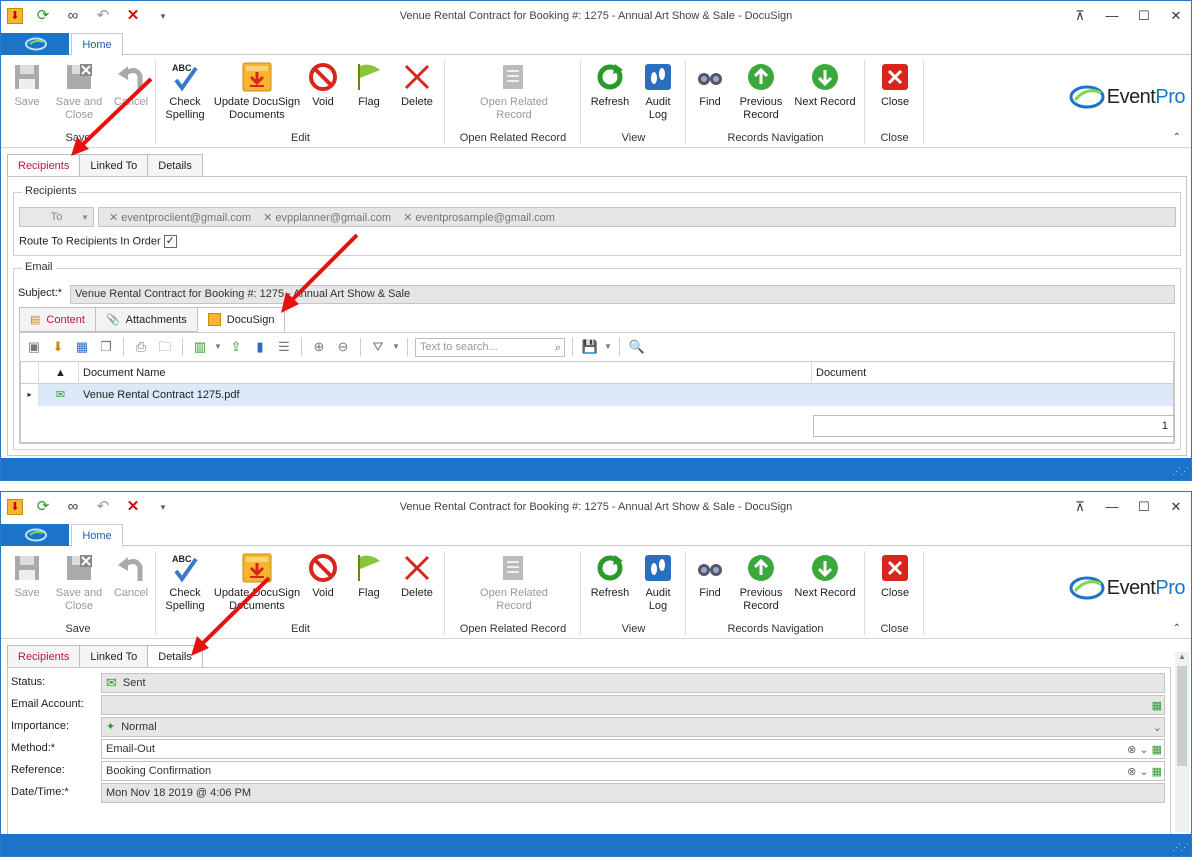 The image size is (1192, 857). Describe the element at coordinates (170, 241) in the screenshot. I see `route-in-order-checkbox: ✓` at that location.